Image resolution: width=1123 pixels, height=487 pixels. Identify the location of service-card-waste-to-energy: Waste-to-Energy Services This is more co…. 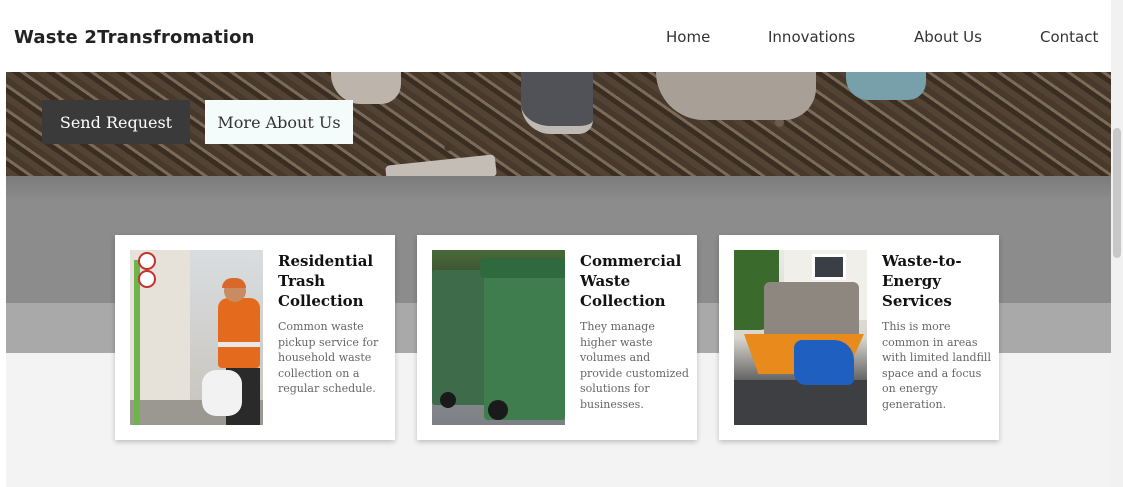
(859, 337).